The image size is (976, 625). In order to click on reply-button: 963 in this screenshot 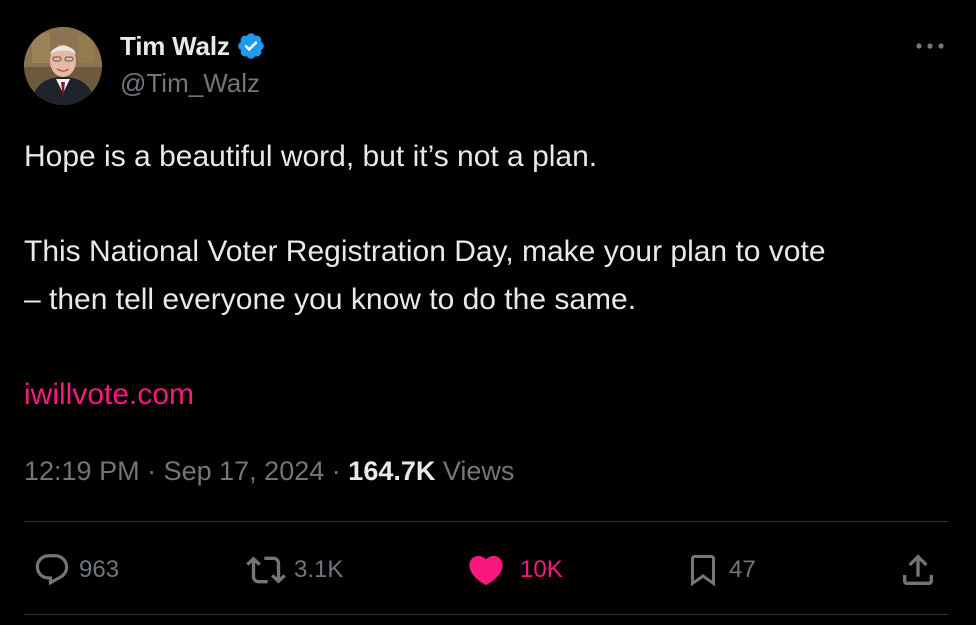, I will do `click(76, 570)`.